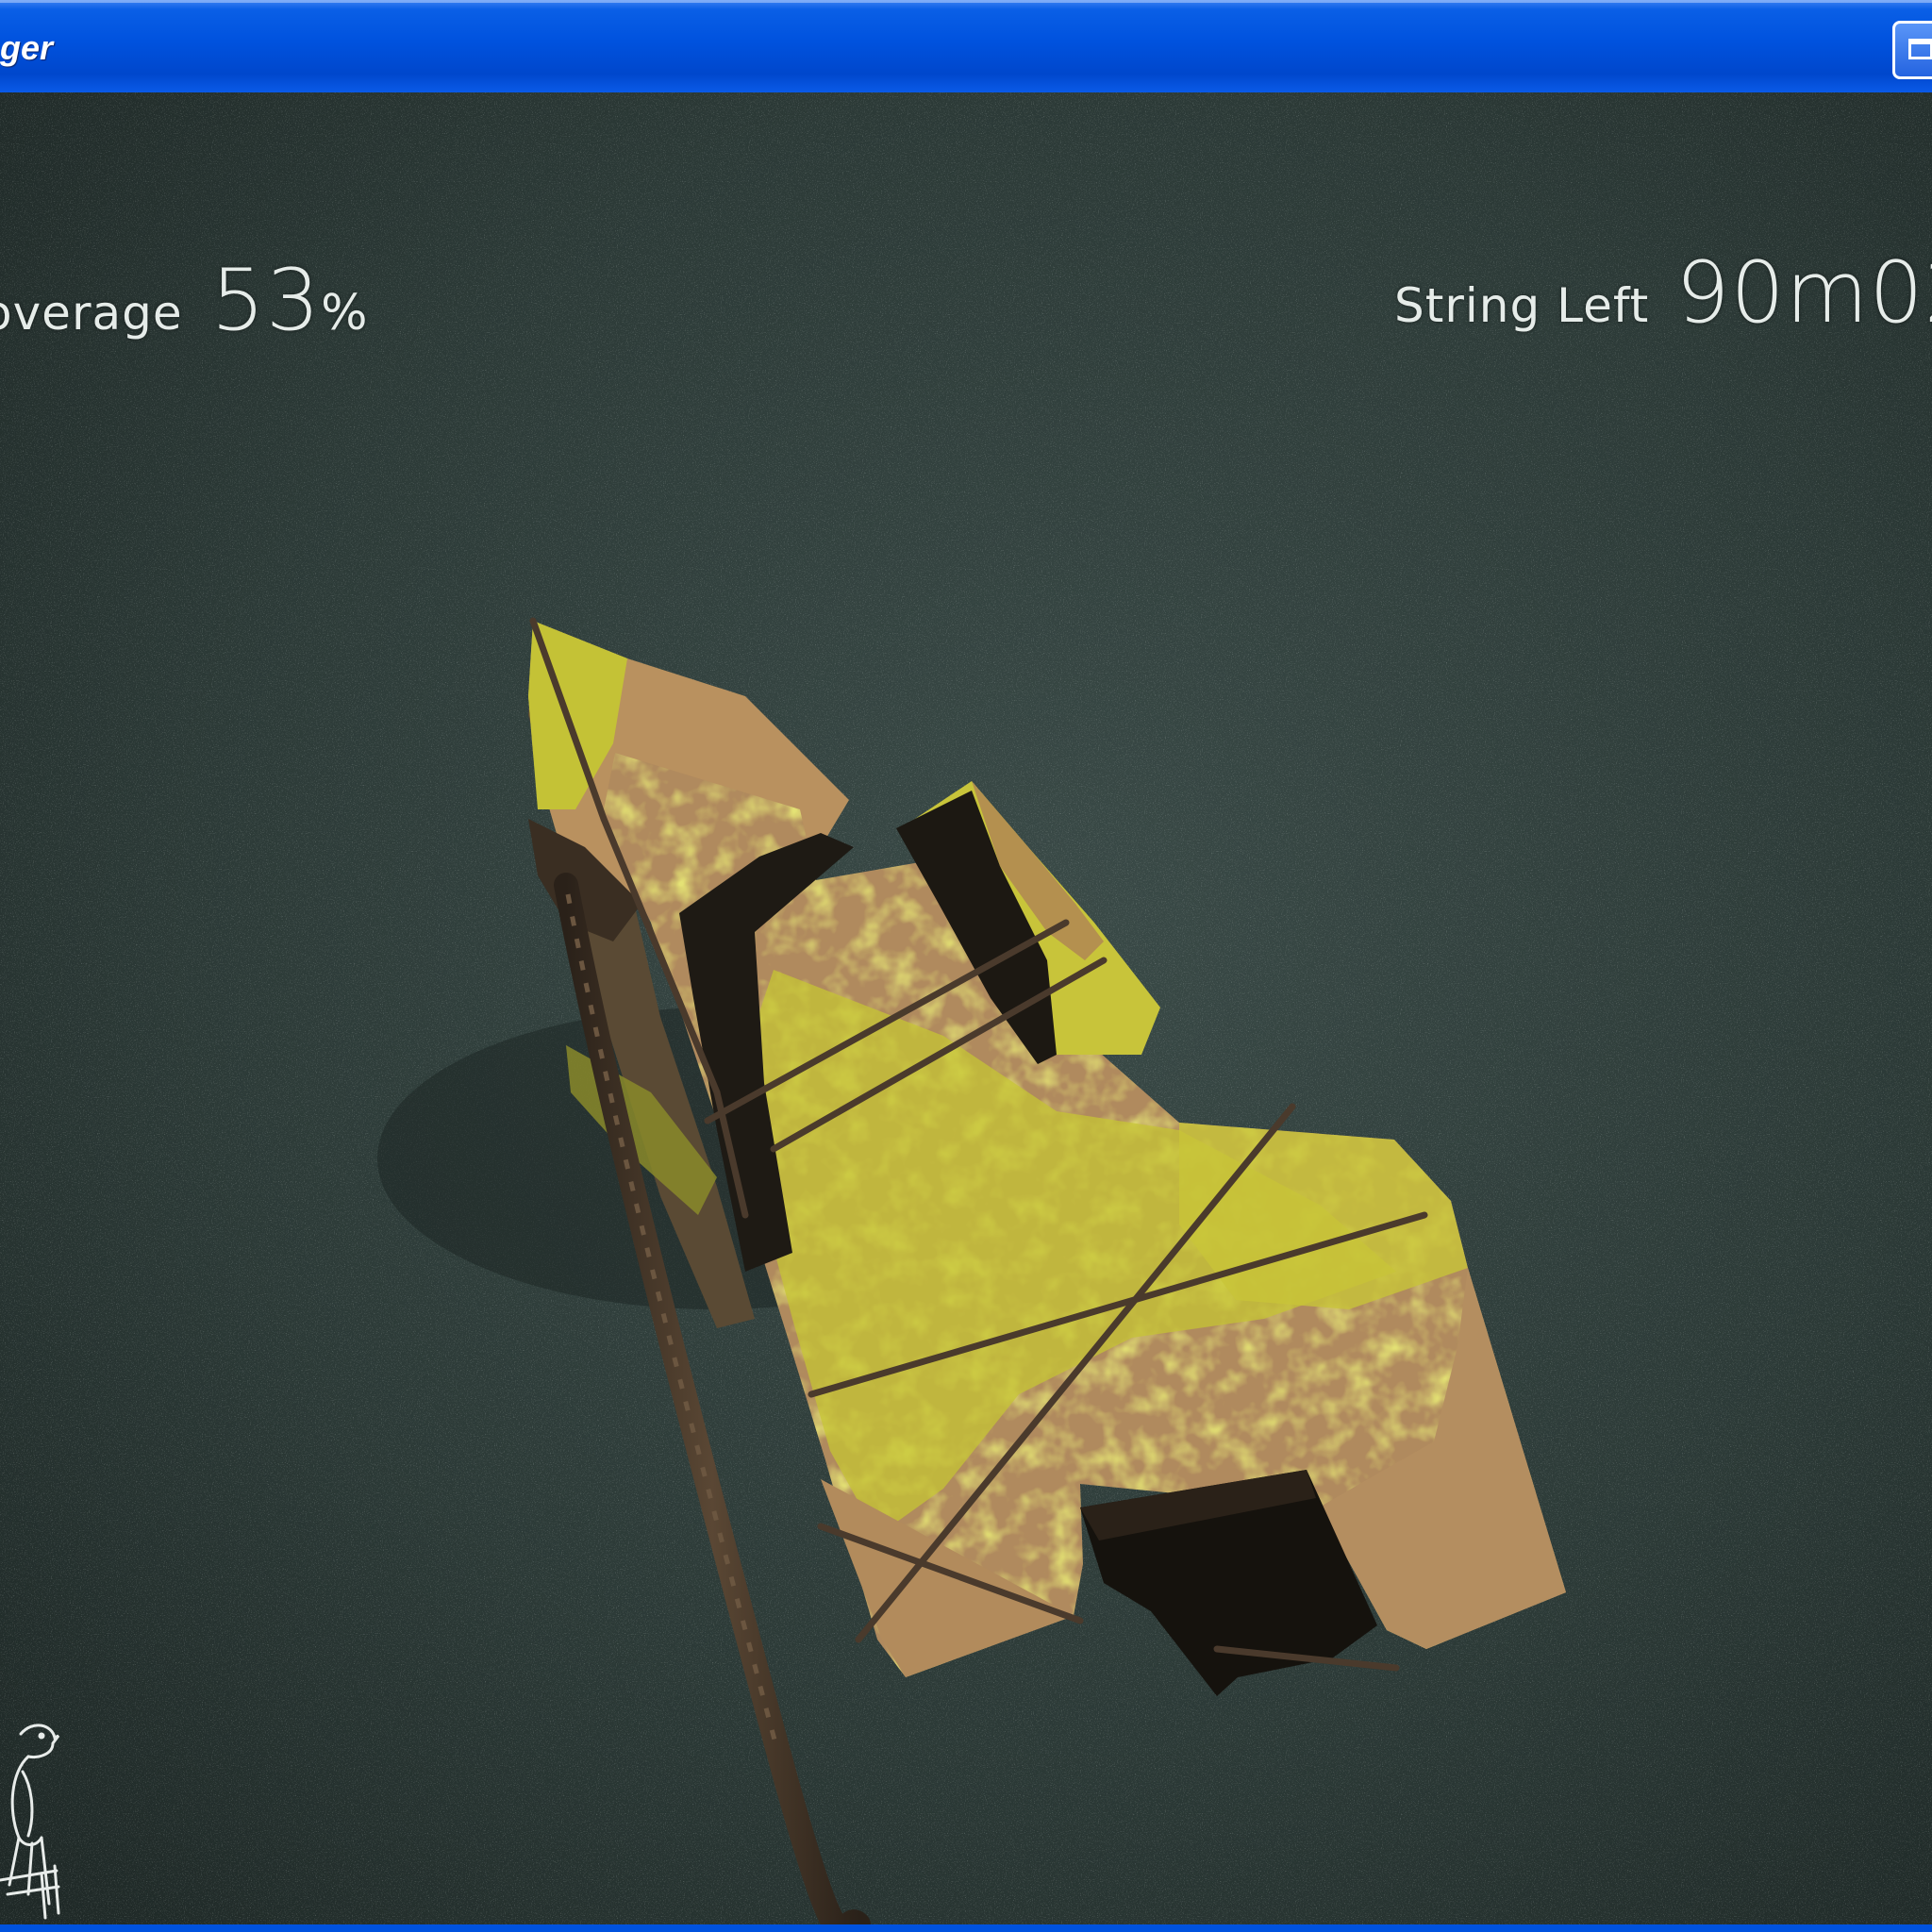 The width and height of the screenshot is (1932, 1932). What do you see at coordinates (966, 46) in the screenshot?
I see `title-bar: ger` at bounding box center [966, 46].